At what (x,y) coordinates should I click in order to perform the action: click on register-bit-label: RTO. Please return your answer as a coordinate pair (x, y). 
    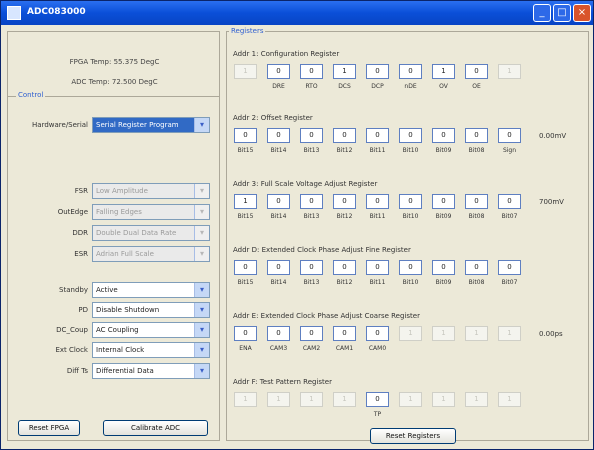
    Looking at the image, I should click on (311, 86).